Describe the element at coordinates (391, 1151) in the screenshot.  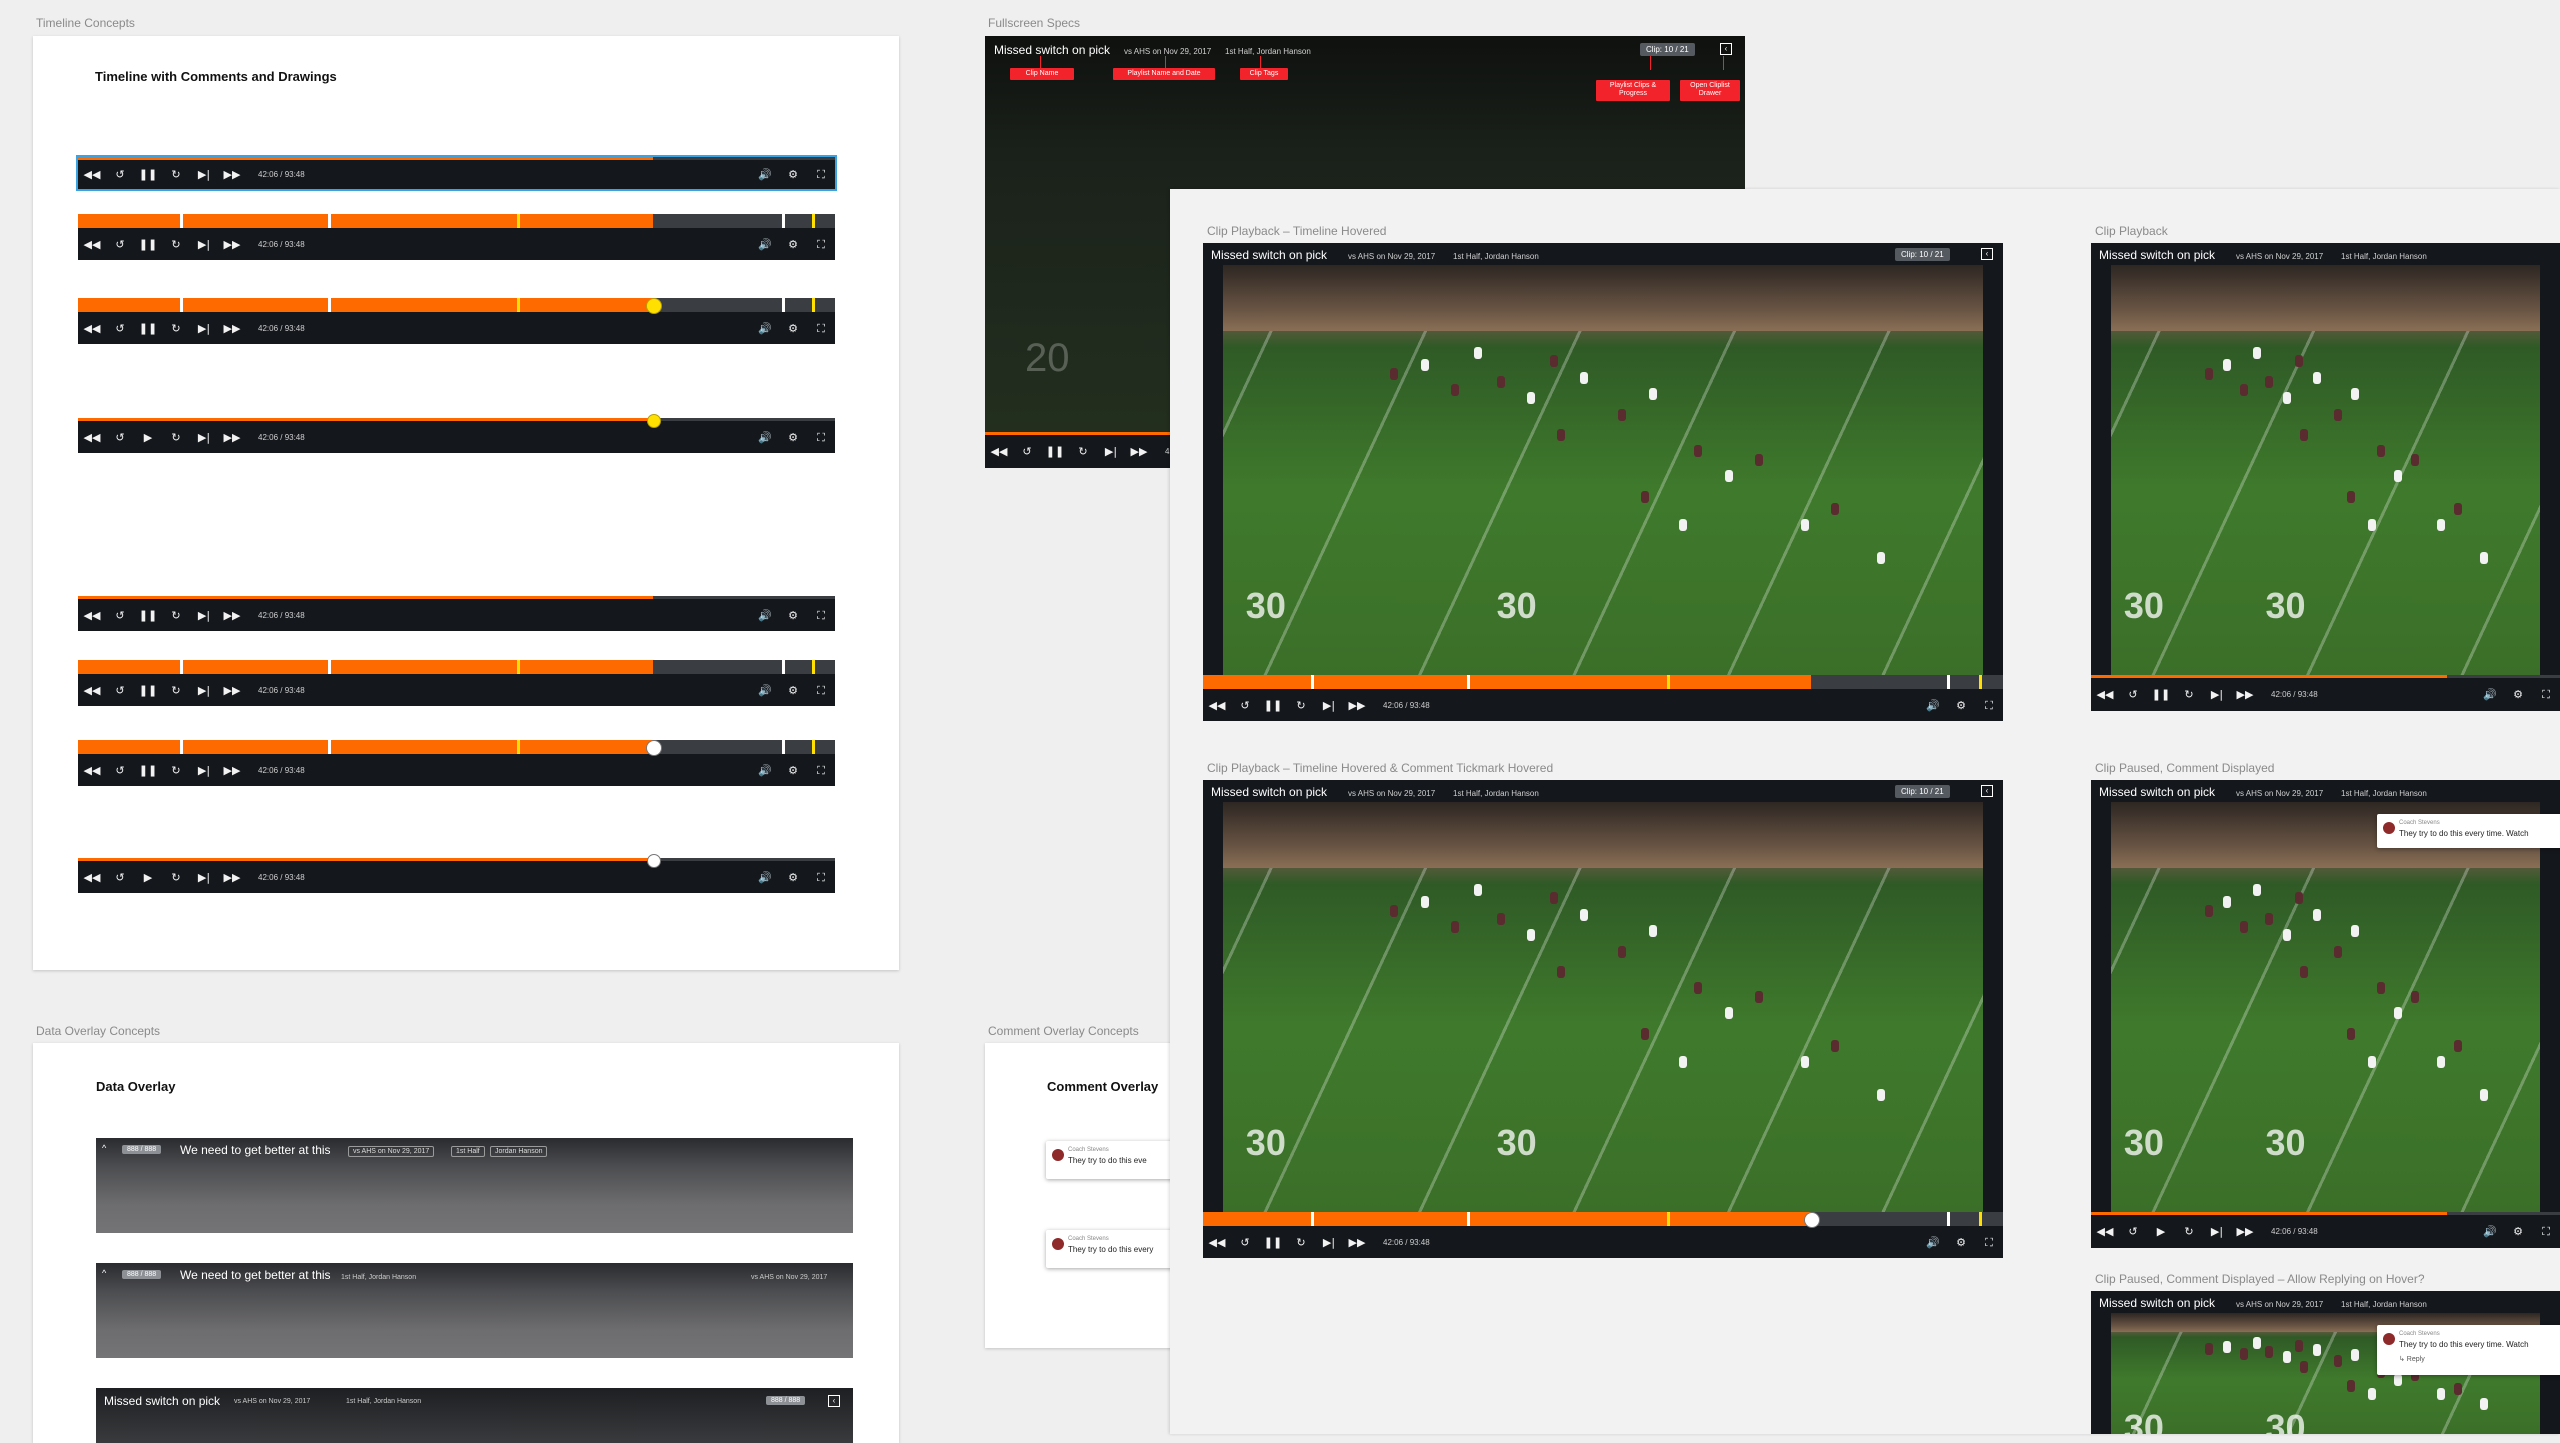
I see `tag-pill-game: vs AHS on Nov 29, 2017` at that location.